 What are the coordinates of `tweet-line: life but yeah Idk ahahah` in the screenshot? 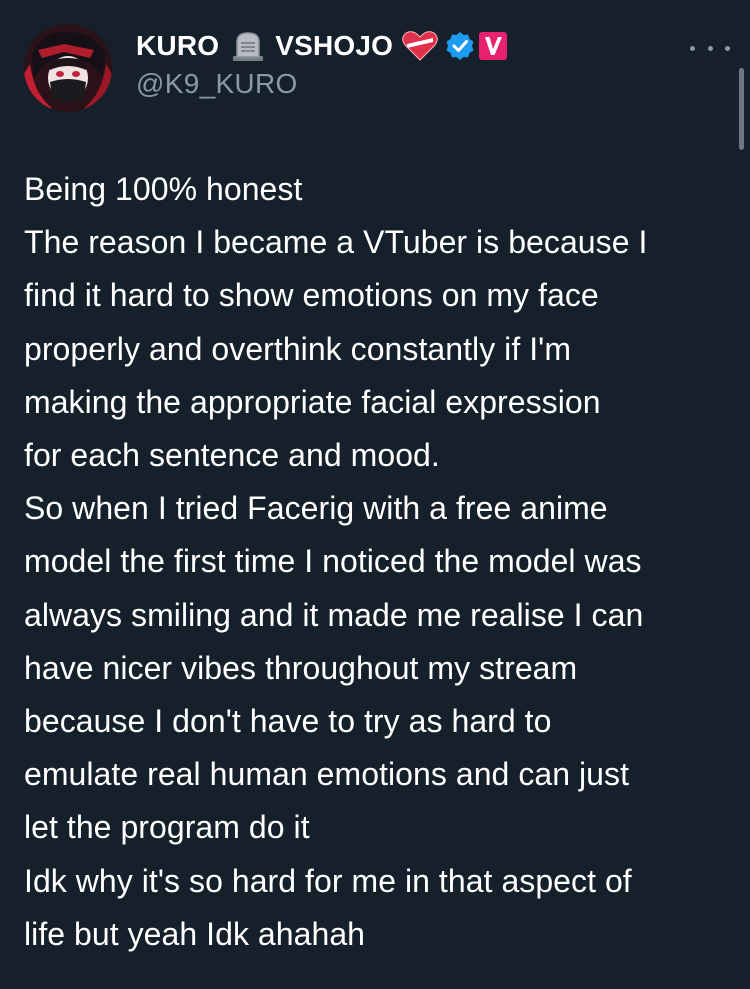 It's located at (195, 933).